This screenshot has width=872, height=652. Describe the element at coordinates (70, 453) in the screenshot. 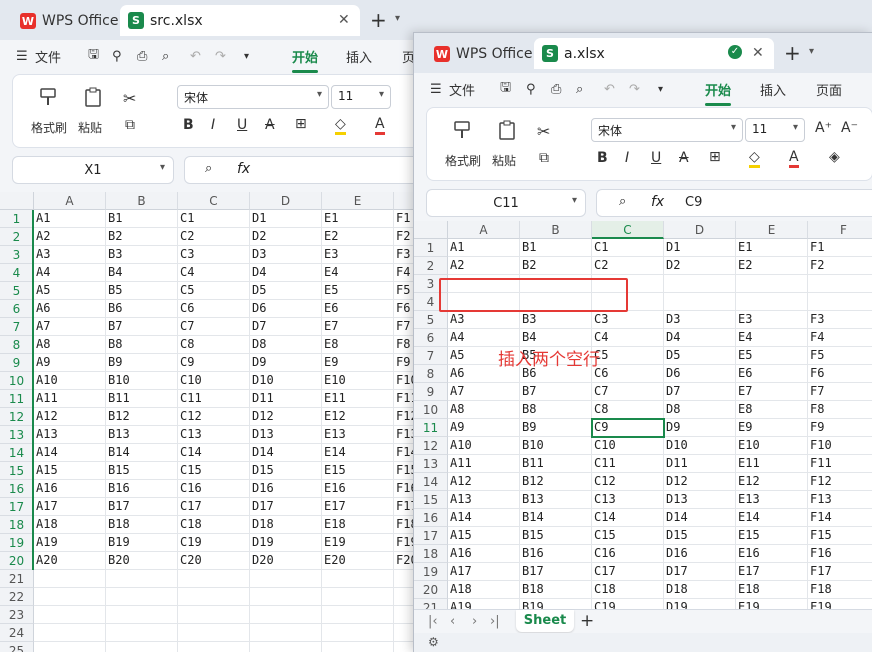

I see `grid-cell: A14` at that location.